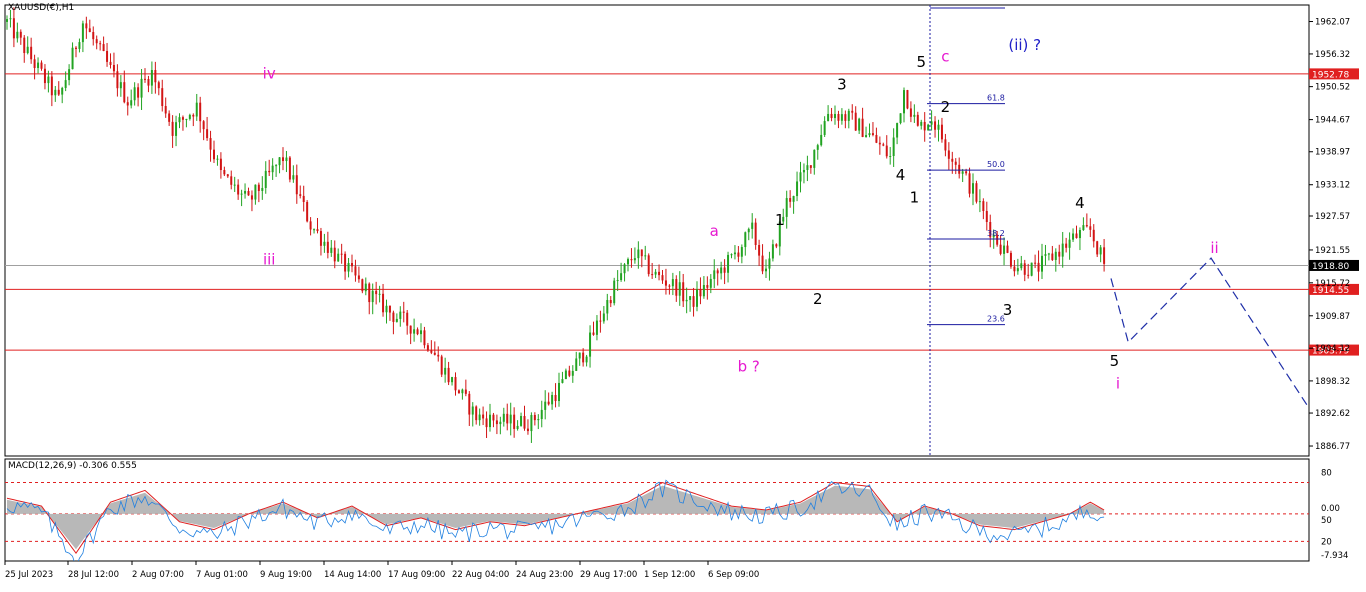 The image size is (1366, 592). Describe the element at coordinates (555, 520) in the screenshot. I see `macd-main-line` at that location.